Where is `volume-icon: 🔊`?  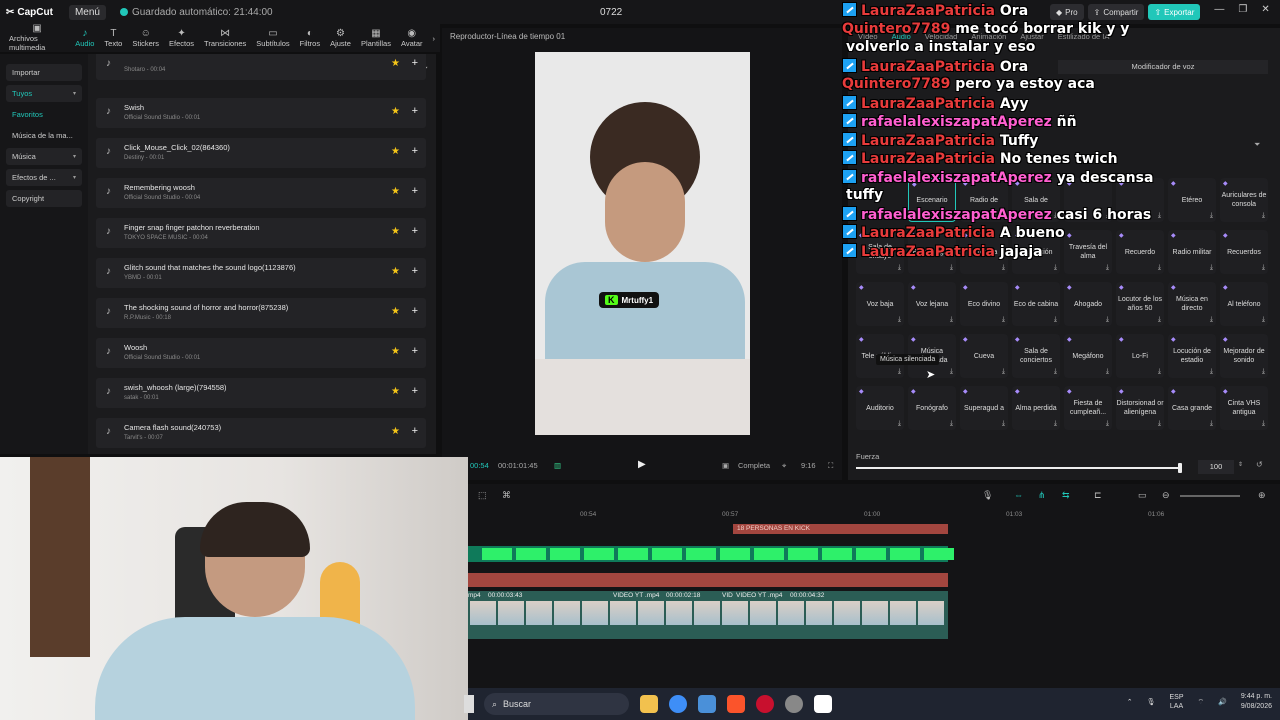 volume-icon: 🔊 is located at coordinates (1222, 702).